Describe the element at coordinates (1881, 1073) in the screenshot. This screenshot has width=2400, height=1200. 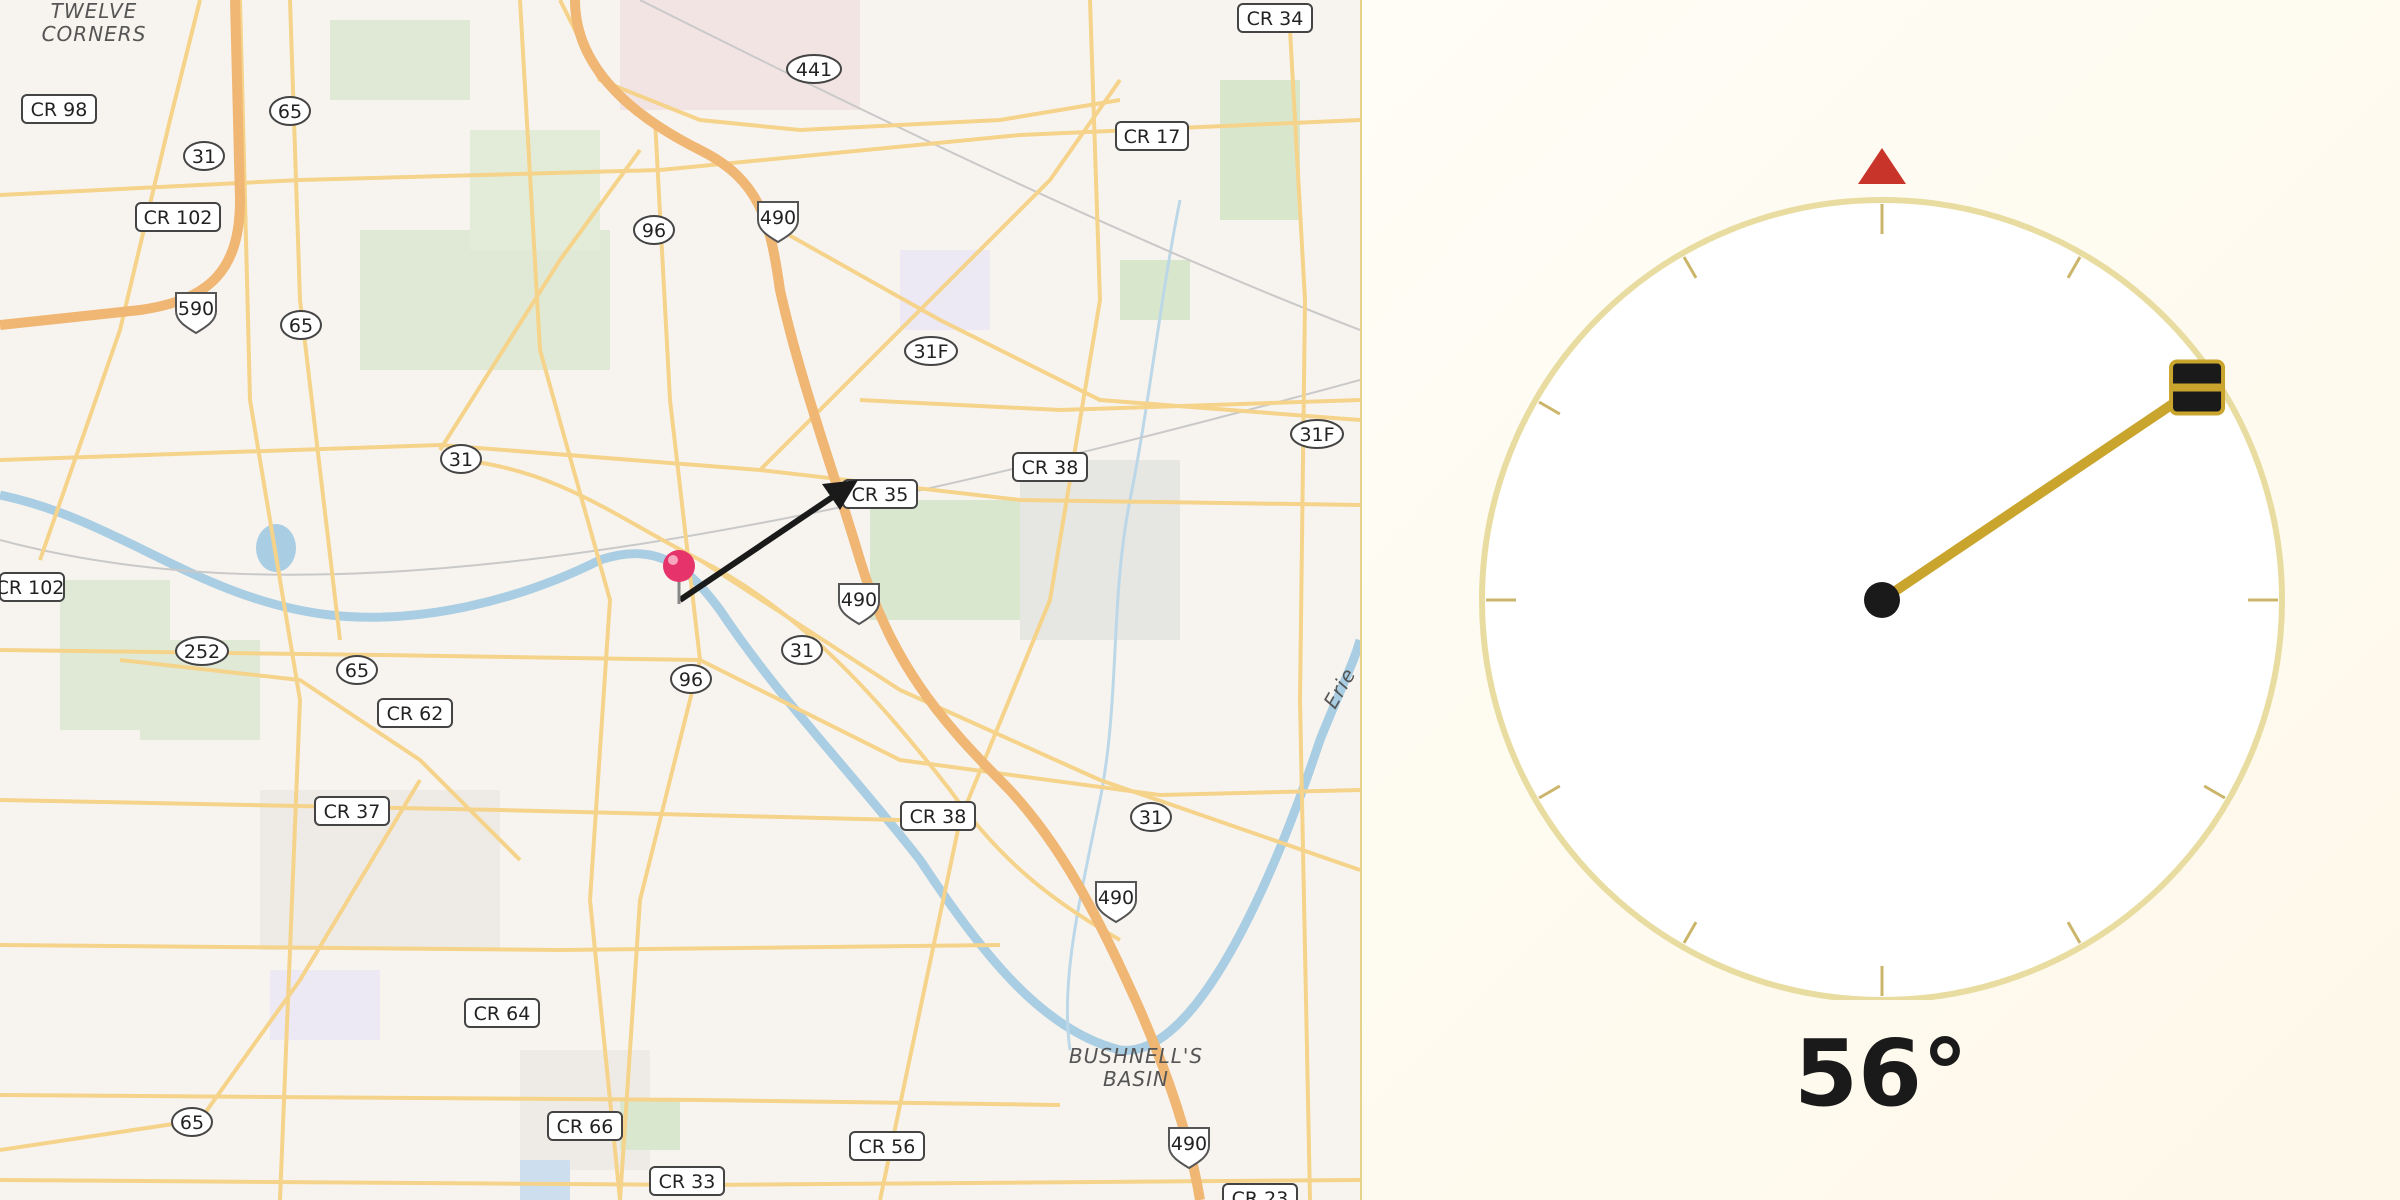
I see `heading-readout: 56°` at that location.